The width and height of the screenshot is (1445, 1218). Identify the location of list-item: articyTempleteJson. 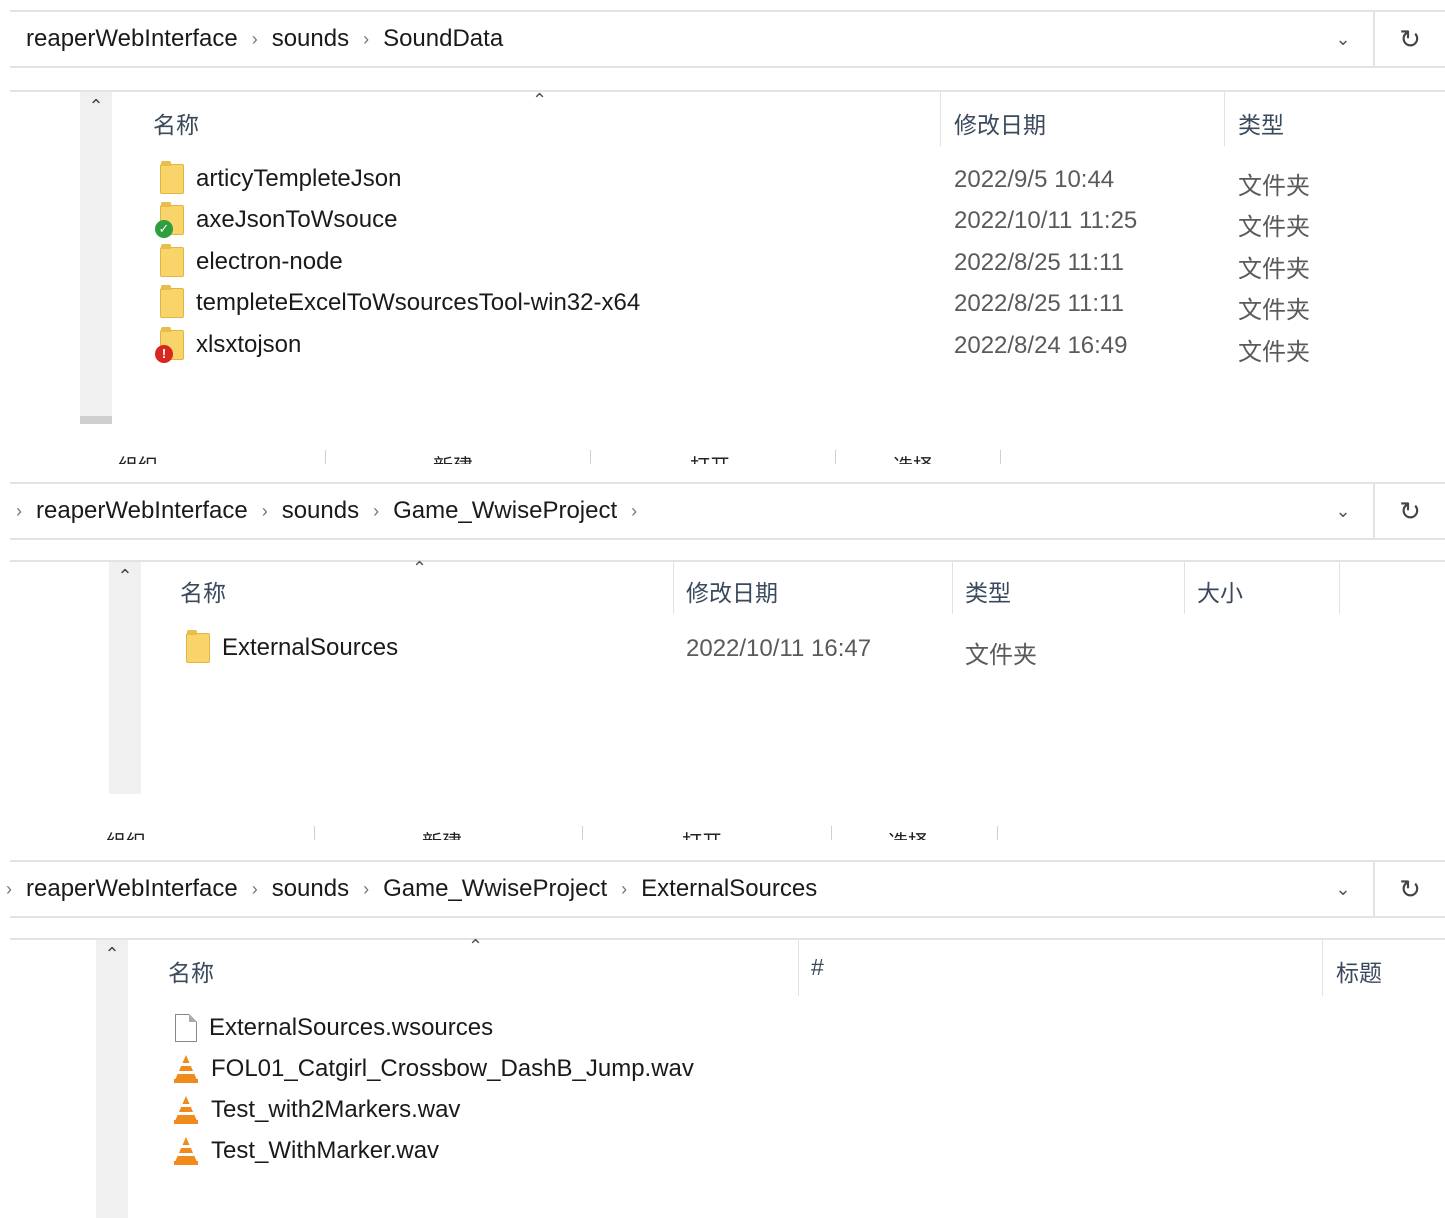
(280, 179).